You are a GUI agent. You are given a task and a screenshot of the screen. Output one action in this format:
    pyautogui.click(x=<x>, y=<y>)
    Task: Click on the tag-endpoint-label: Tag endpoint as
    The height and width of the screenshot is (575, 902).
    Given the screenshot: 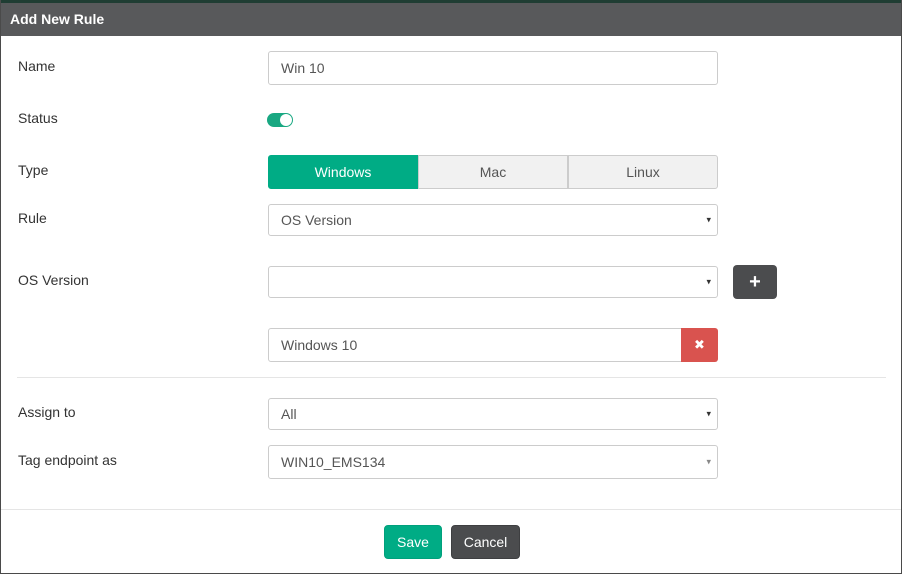 What is the action you would take?
    pyautogui.click(x=67, y=460)
    